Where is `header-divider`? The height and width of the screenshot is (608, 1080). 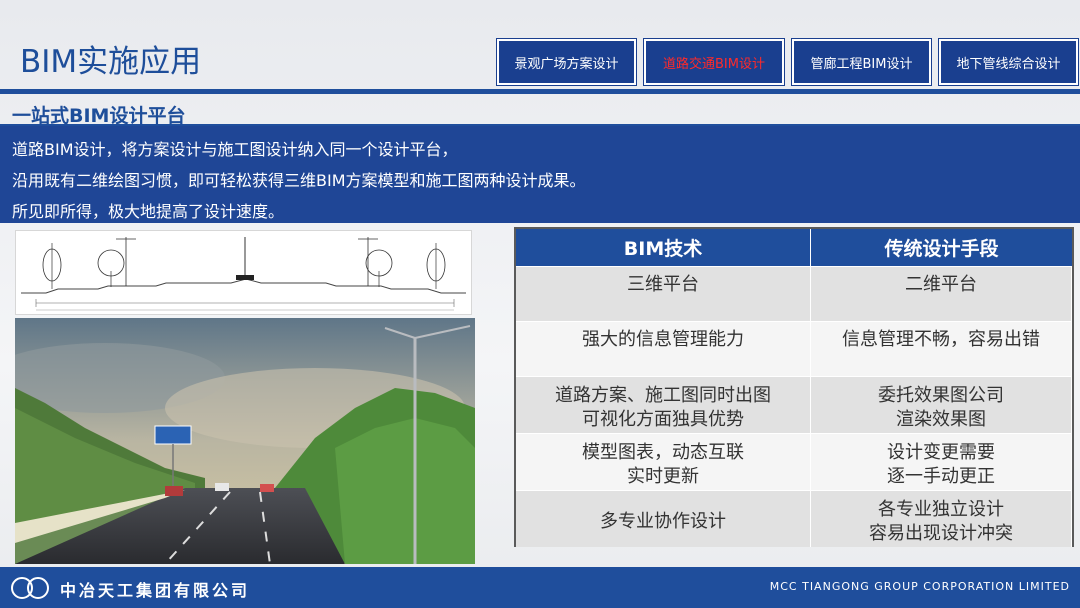
header-divider is located at coordinates (540, 91).